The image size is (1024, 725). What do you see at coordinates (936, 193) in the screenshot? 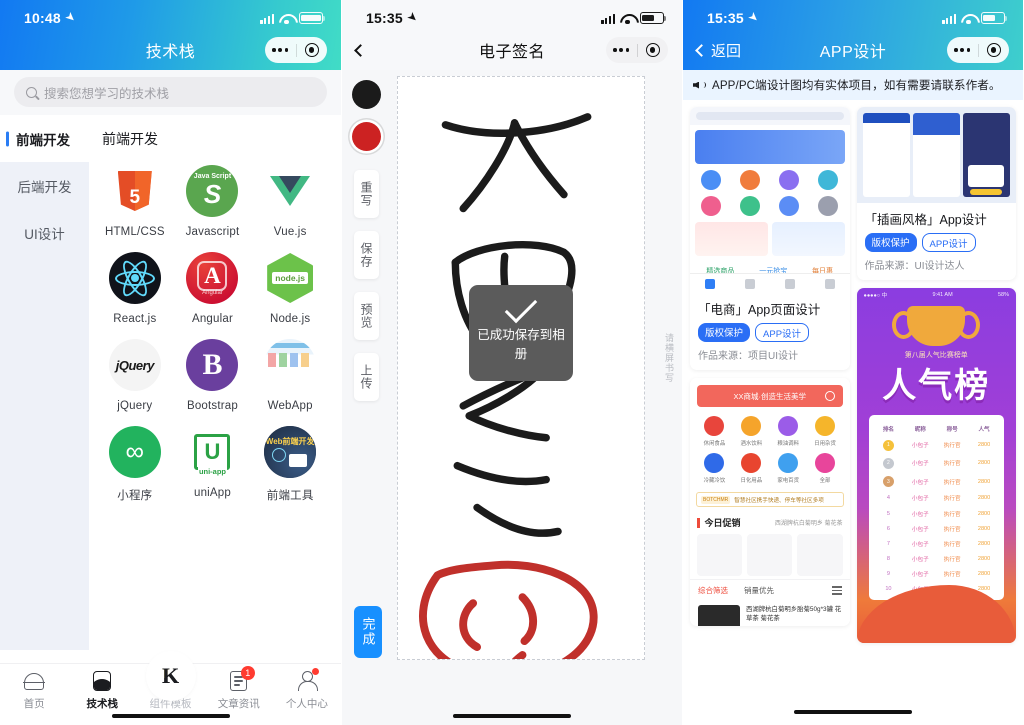
I see `work-card-illustration: 「插画风格」App设计 版权保护 APP设计 作品来源：UI设计达人` at bounding box center [936, 193].